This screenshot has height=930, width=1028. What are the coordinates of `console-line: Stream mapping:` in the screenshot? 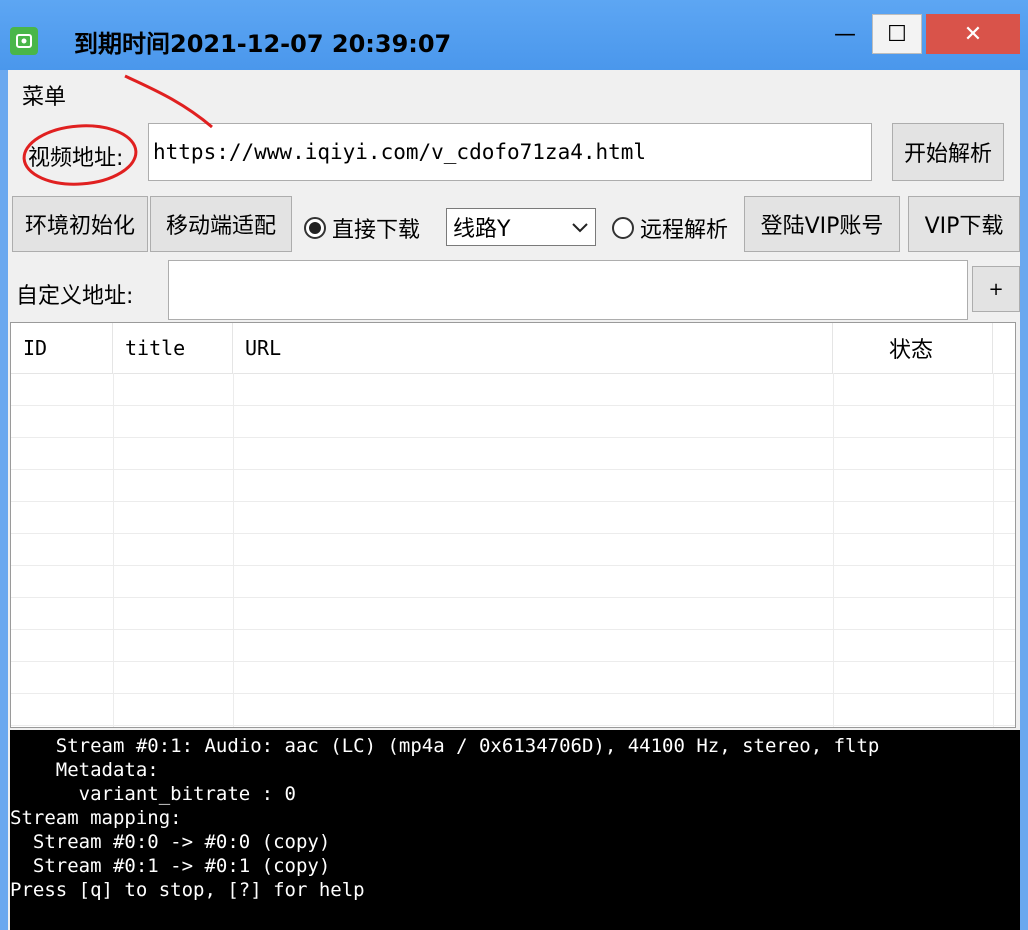 It's located at (96, 818).